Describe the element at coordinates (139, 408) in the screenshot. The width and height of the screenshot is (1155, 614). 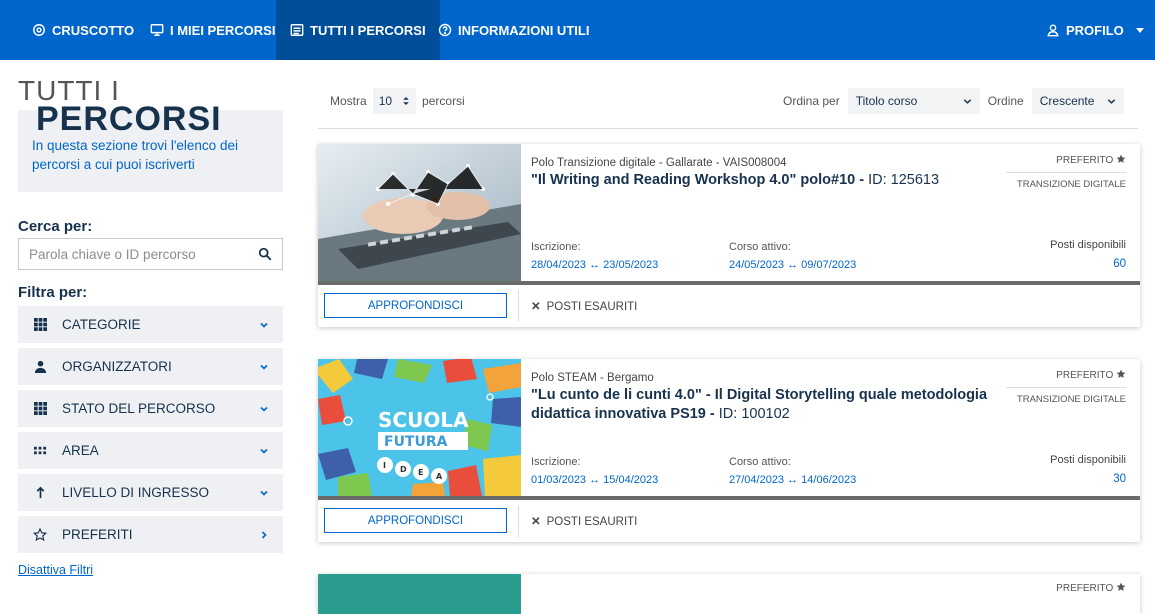
I see `filter-stato-percorso-label: STATO DEL PERCORSO` at that location.